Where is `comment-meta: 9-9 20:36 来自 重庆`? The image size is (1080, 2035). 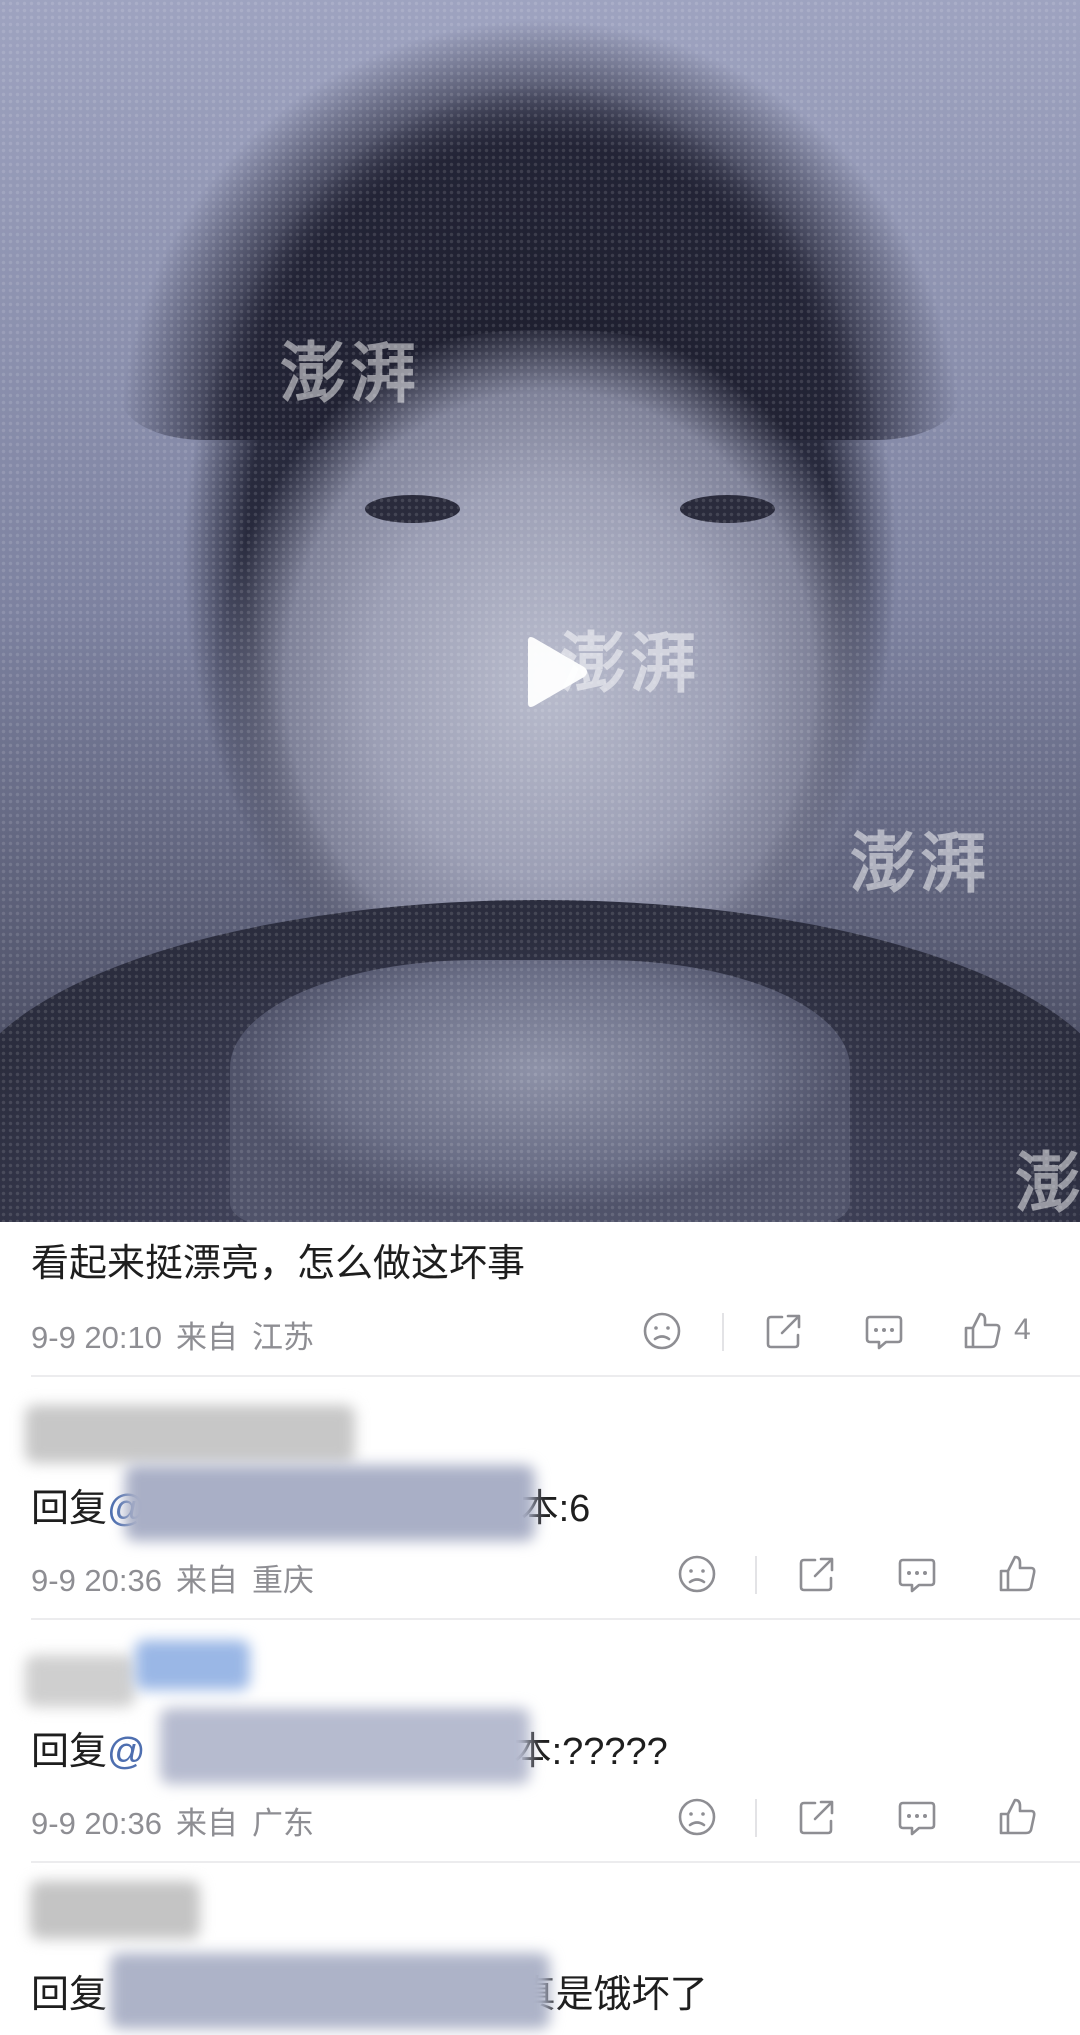 comment-meta: 9-9 20:36 来自 重庆 is located at coordinates (172, 1577).